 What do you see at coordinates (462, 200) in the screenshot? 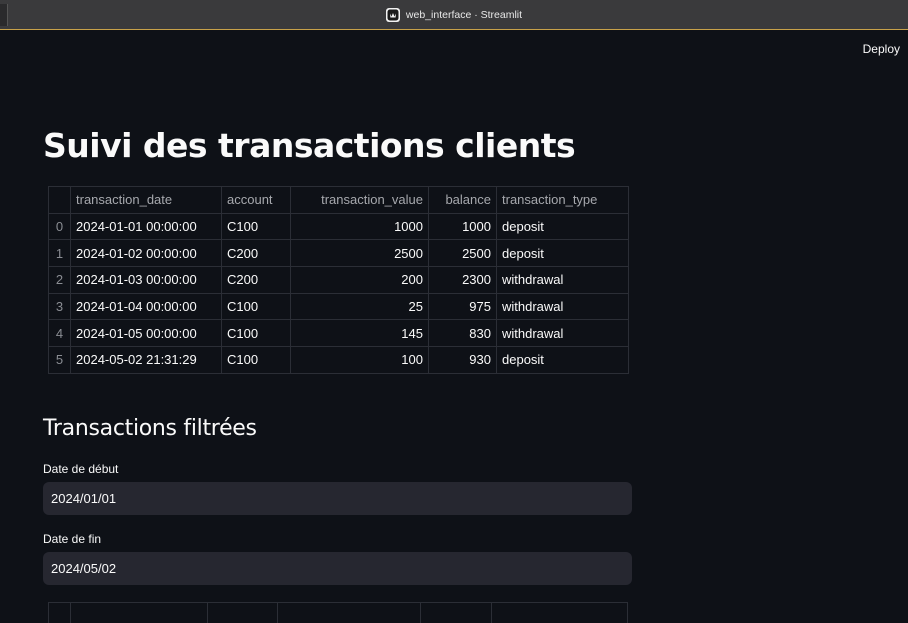
I see `column-header-balance: balance` at bounding box center [462, 200].